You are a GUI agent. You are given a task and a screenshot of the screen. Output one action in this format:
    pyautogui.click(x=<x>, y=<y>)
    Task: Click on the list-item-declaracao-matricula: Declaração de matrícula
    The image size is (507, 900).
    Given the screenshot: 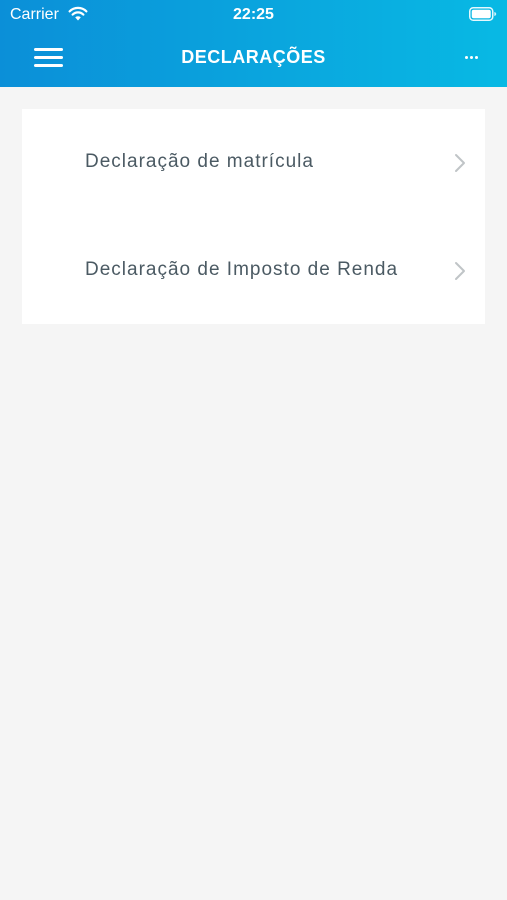 What is the action you would take?
    pyautogui.click(x=253, y=162)
    